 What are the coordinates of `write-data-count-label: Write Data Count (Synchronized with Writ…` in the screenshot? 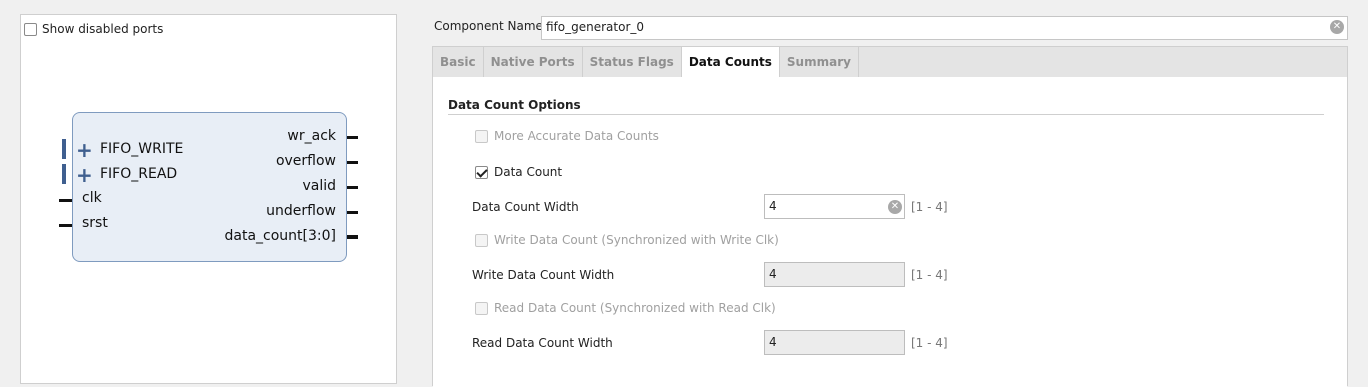 It's located at (636, 240).